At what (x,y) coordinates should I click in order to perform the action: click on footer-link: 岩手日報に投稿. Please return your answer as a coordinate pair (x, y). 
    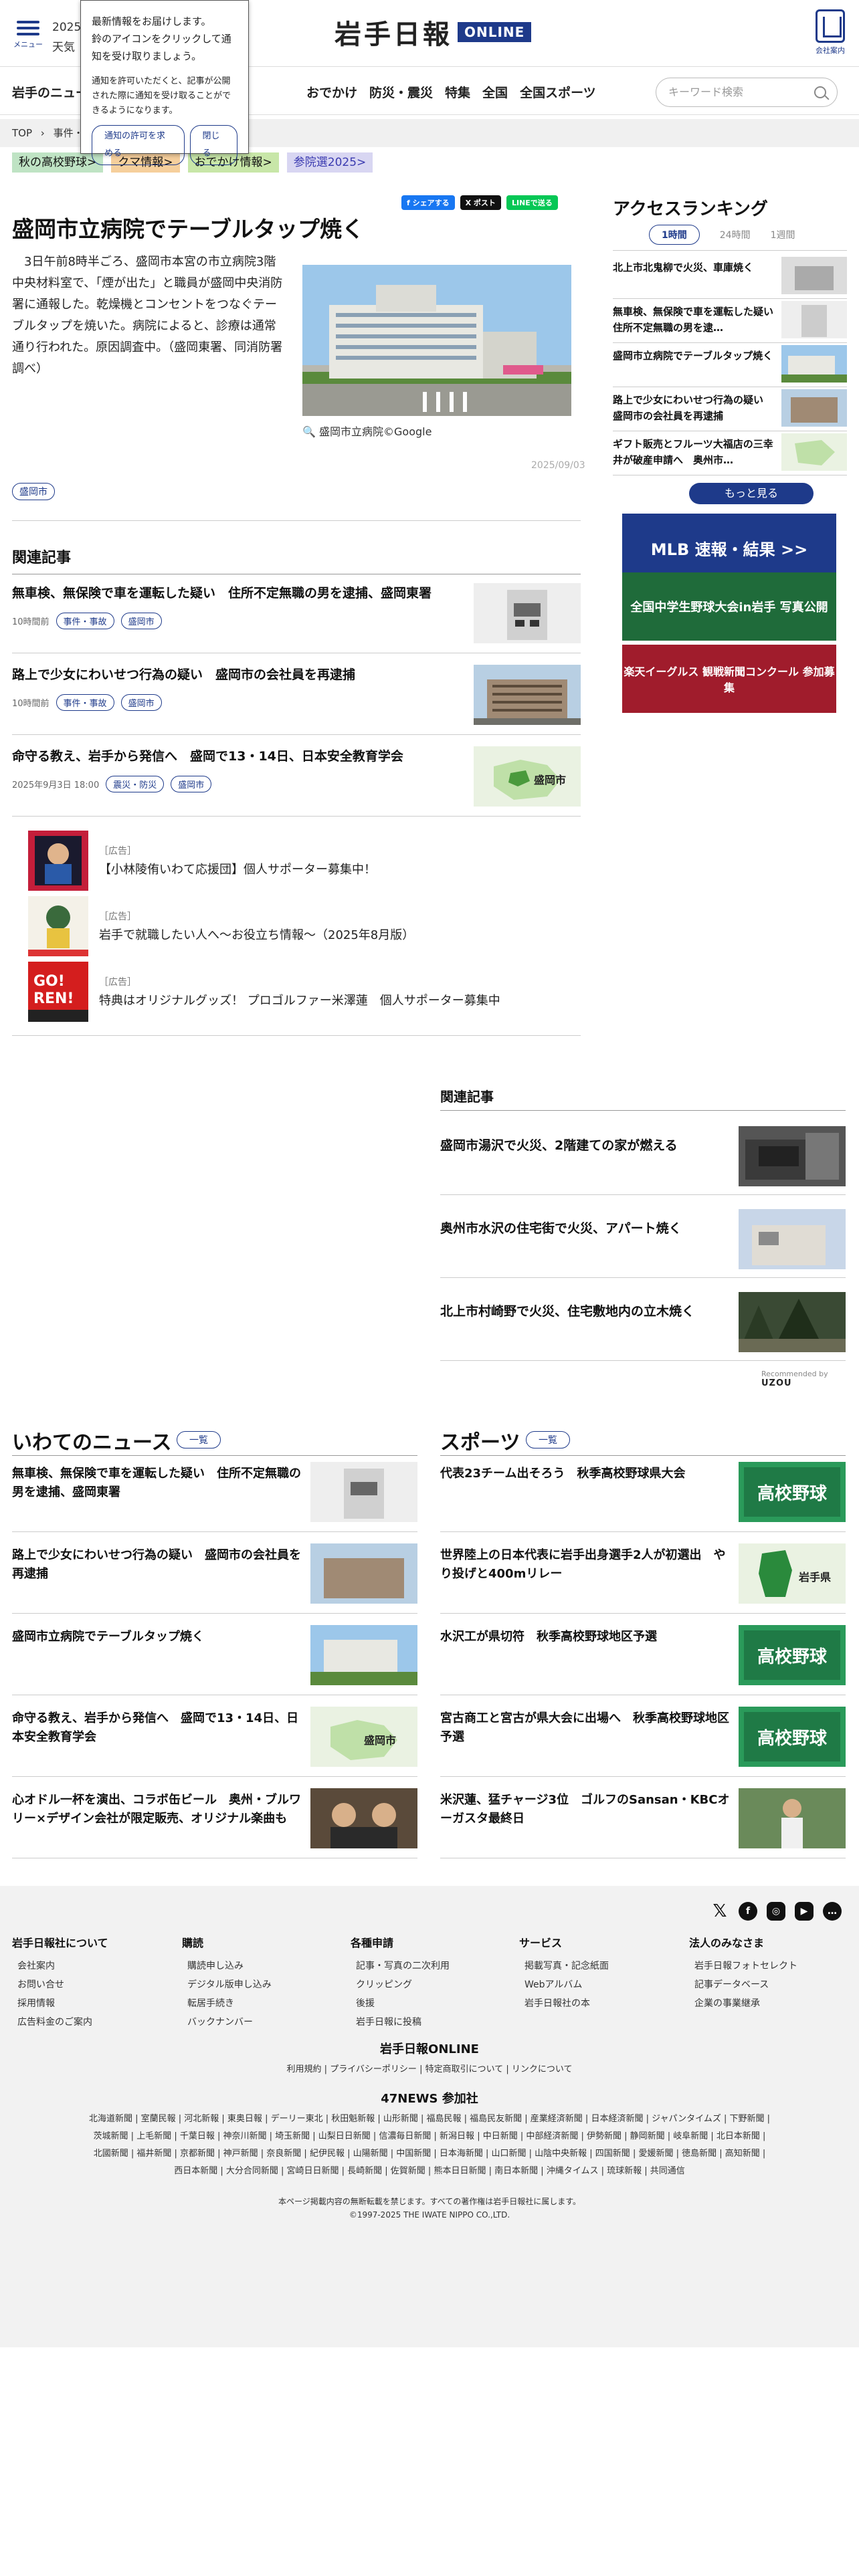
    Looking at the image, I should click on (400, 2022).